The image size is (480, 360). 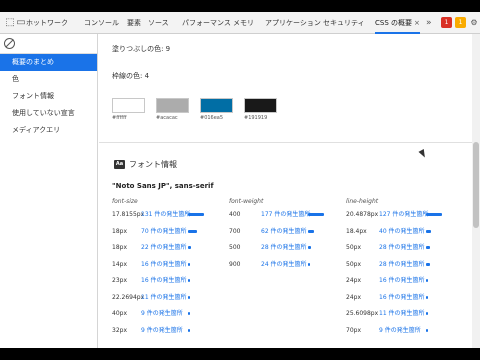 What do you see at coordinates (293, 23) in the screenshot?
I see `tab-6: アプリケーション` at bounding box center [293, 23].